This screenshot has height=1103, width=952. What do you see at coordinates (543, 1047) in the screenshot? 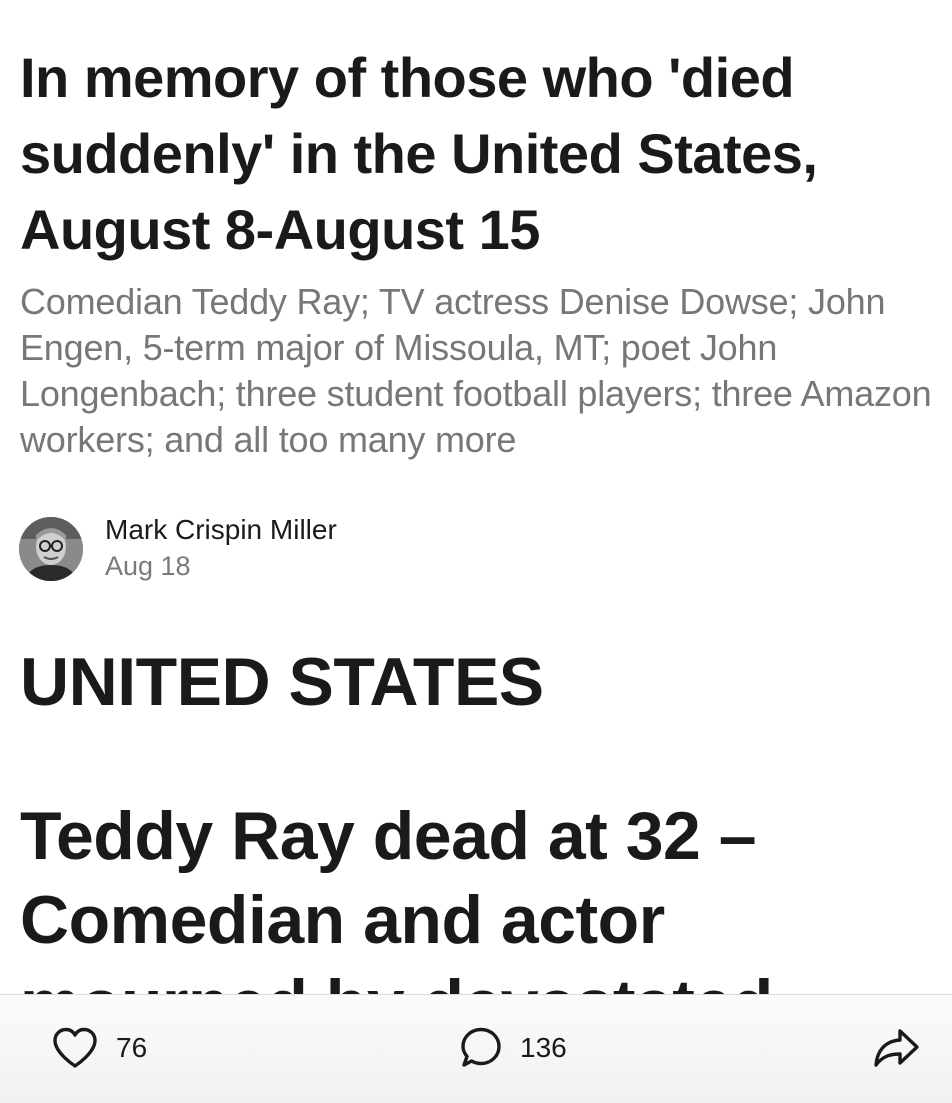
I see `comment-count: 136` at bounding box center [543, 1047].